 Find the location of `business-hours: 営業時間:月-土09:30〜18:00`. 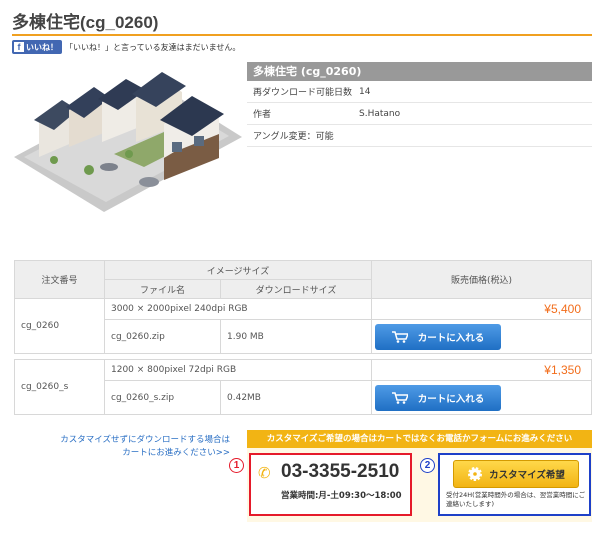

business-hours: 営業時間:月-土09:30〜18:00 is located at coordinates (341, 496).